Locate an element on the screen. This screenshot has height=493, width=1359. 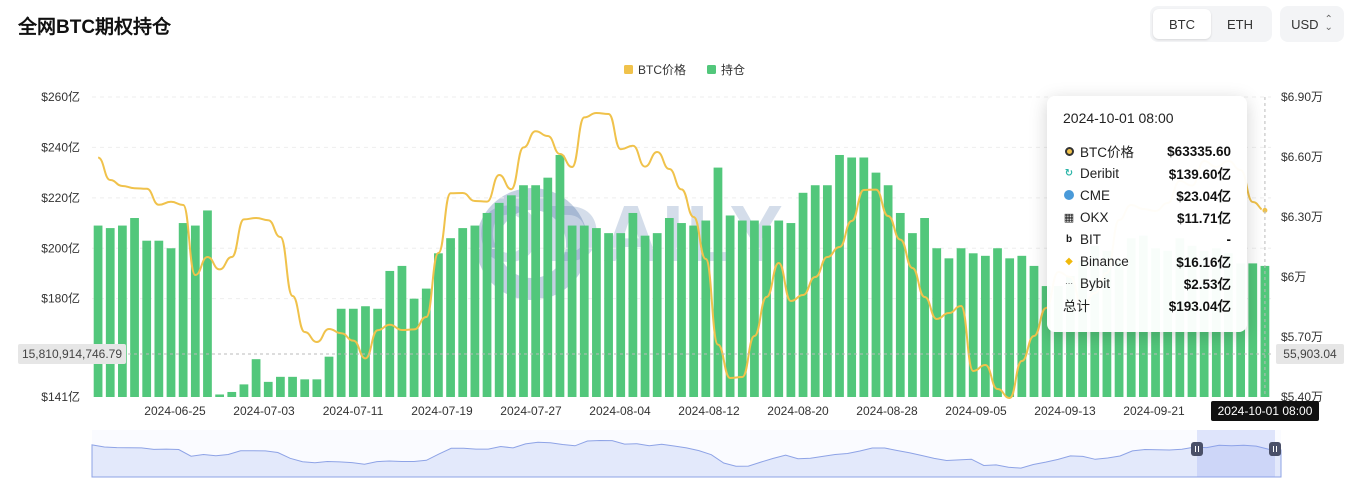
crosshair-left-label: 15,810,914,746.79 is located at coordinates (72, 354).